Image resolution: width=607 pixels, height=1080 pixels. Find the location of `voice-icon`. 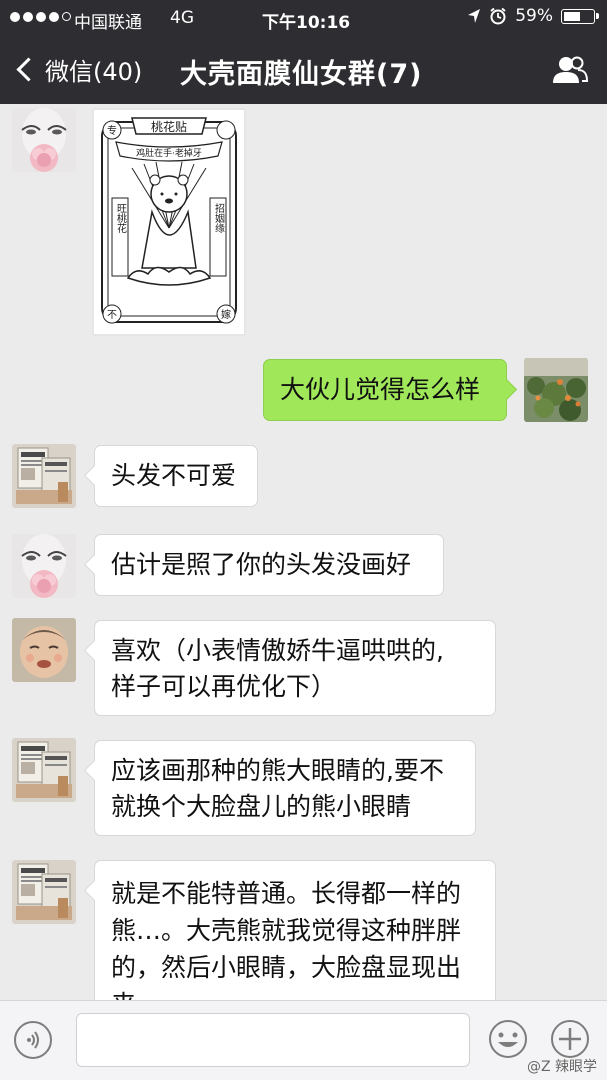

voice-icon is located at coordinates (33, 1040).